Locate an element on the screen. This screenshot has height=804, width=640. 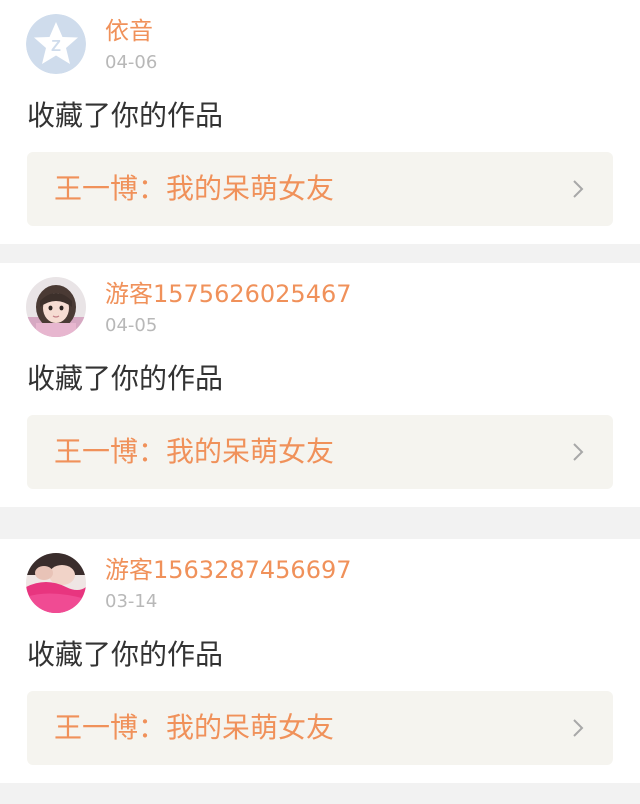
username: 游客1575626025467 is located at coordinates (228, 294).